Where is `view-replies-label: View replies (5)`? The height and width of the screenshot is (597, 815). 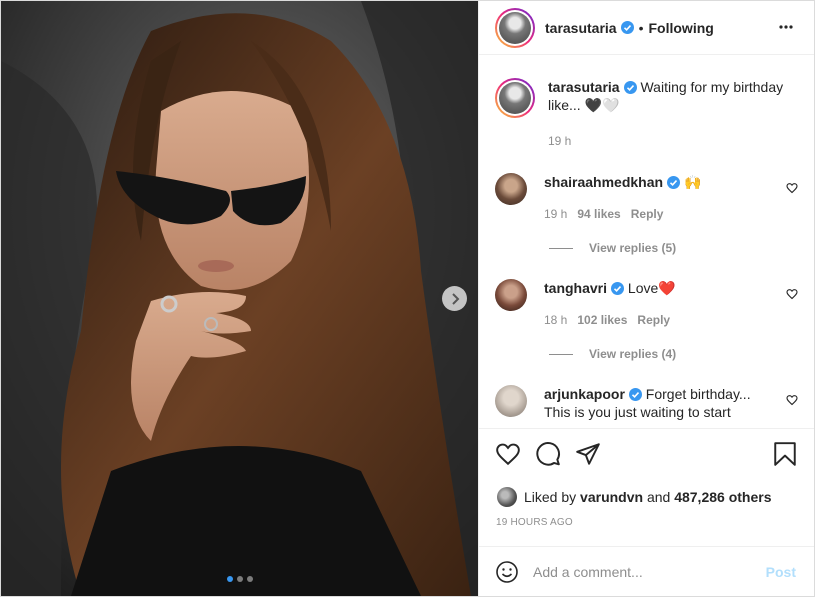 view-replies-label: View replies (5) is located at coordinates (633, 248).